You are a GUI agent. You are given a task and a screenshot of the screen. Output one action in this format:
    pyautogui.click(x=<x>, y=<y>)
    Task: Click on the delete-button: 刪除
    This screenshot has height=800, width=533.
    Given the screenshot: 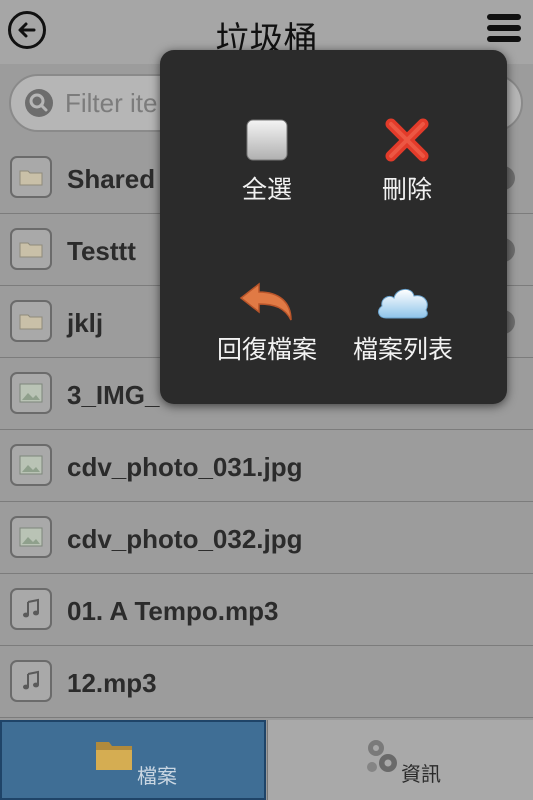 What is the action you would take?
    pyautogui.click(x=407, y=157)
    